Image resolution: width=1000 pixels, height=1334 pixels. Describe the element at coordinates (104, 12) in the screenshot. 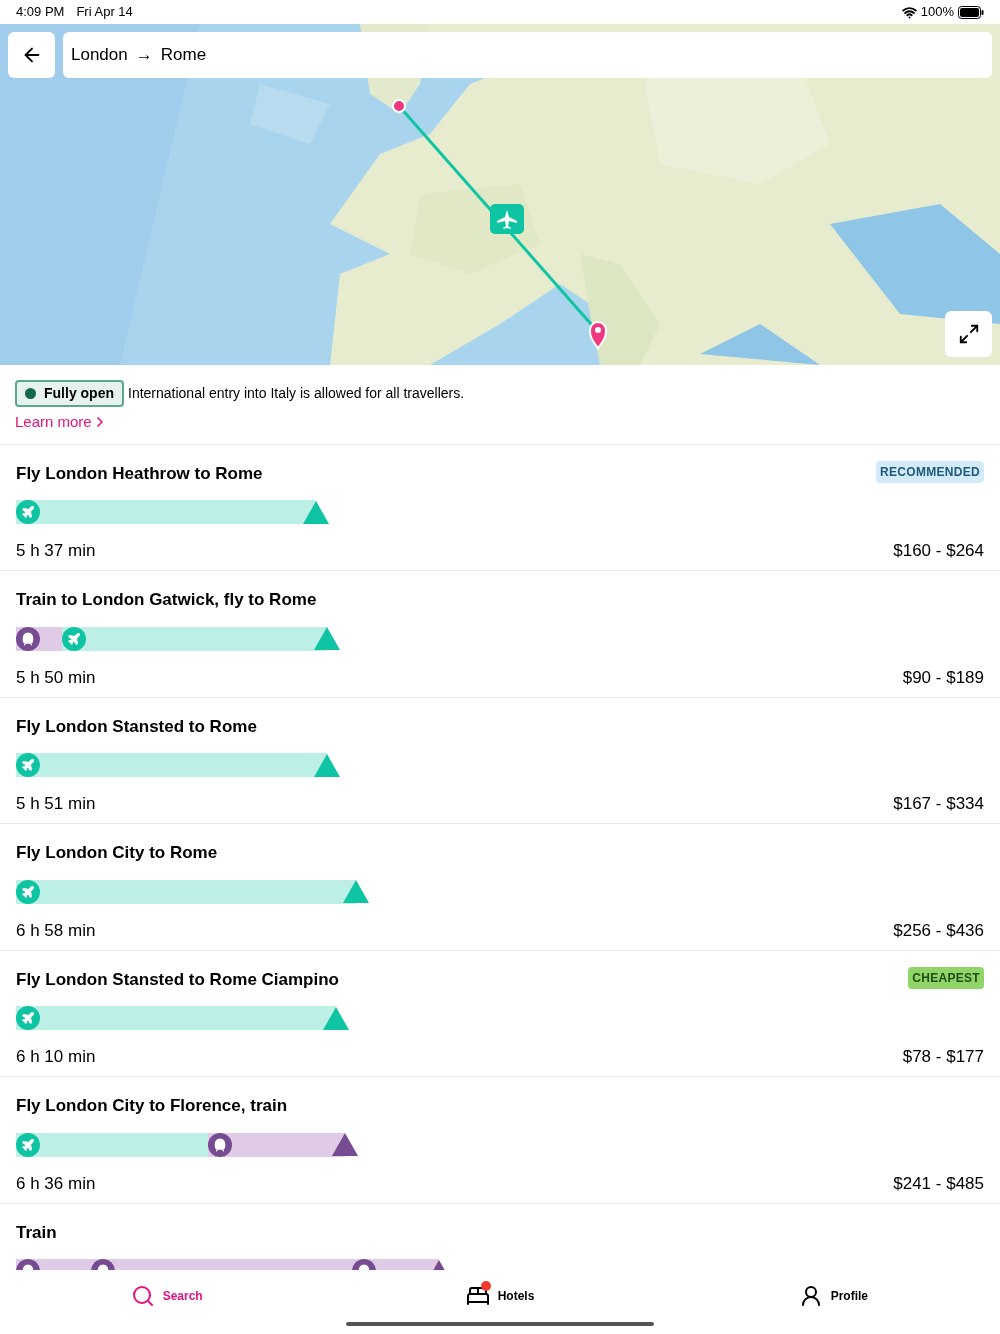

I see `status-date: Fri Apr 14` at that location.